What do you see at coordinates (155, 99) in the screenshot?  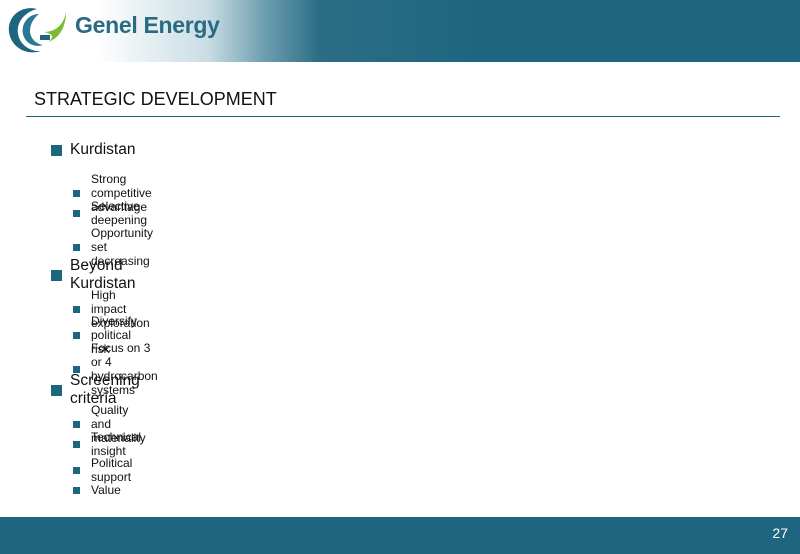 I see `slide-title: STRATEGIC DEVELOPMENT` at bounding box center [155, 99].